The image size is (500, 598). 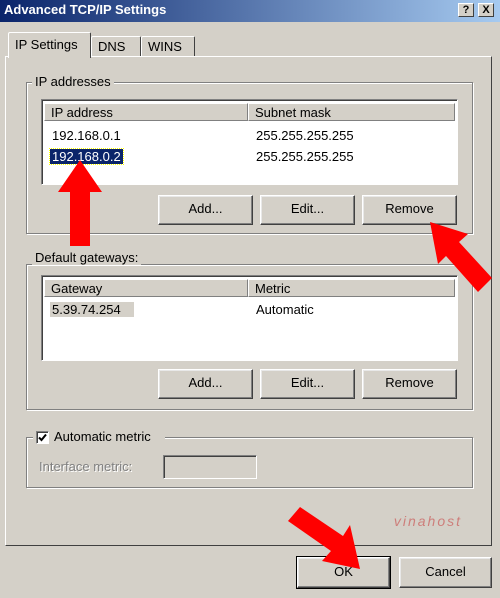 What do you see at coordinates (427, 521) in the screenshot?
I see `watermark-logo: vinahost` at bounding box center [427, 521].